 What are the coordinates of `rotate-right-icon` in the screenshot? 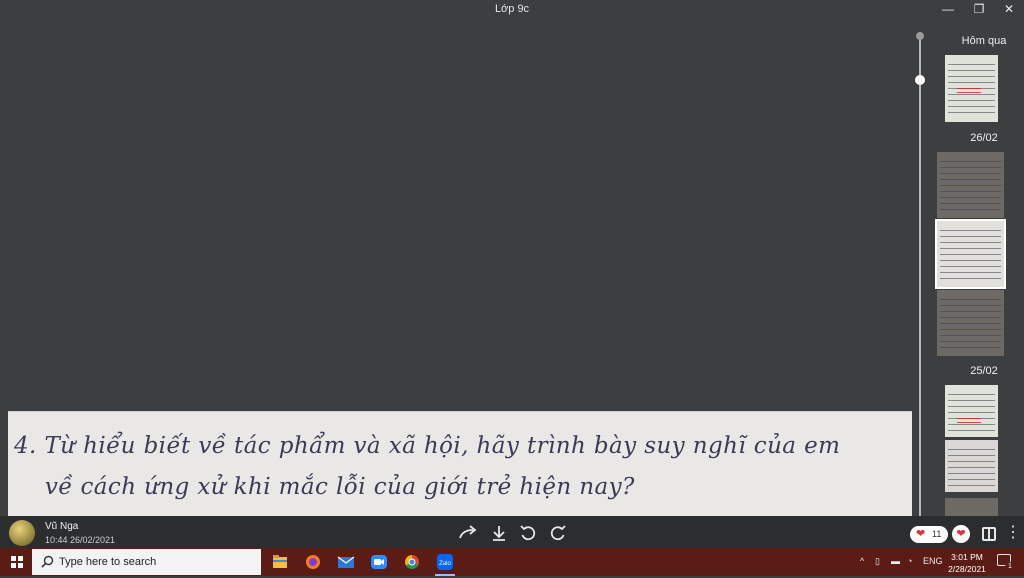 It's located at (558, 533).